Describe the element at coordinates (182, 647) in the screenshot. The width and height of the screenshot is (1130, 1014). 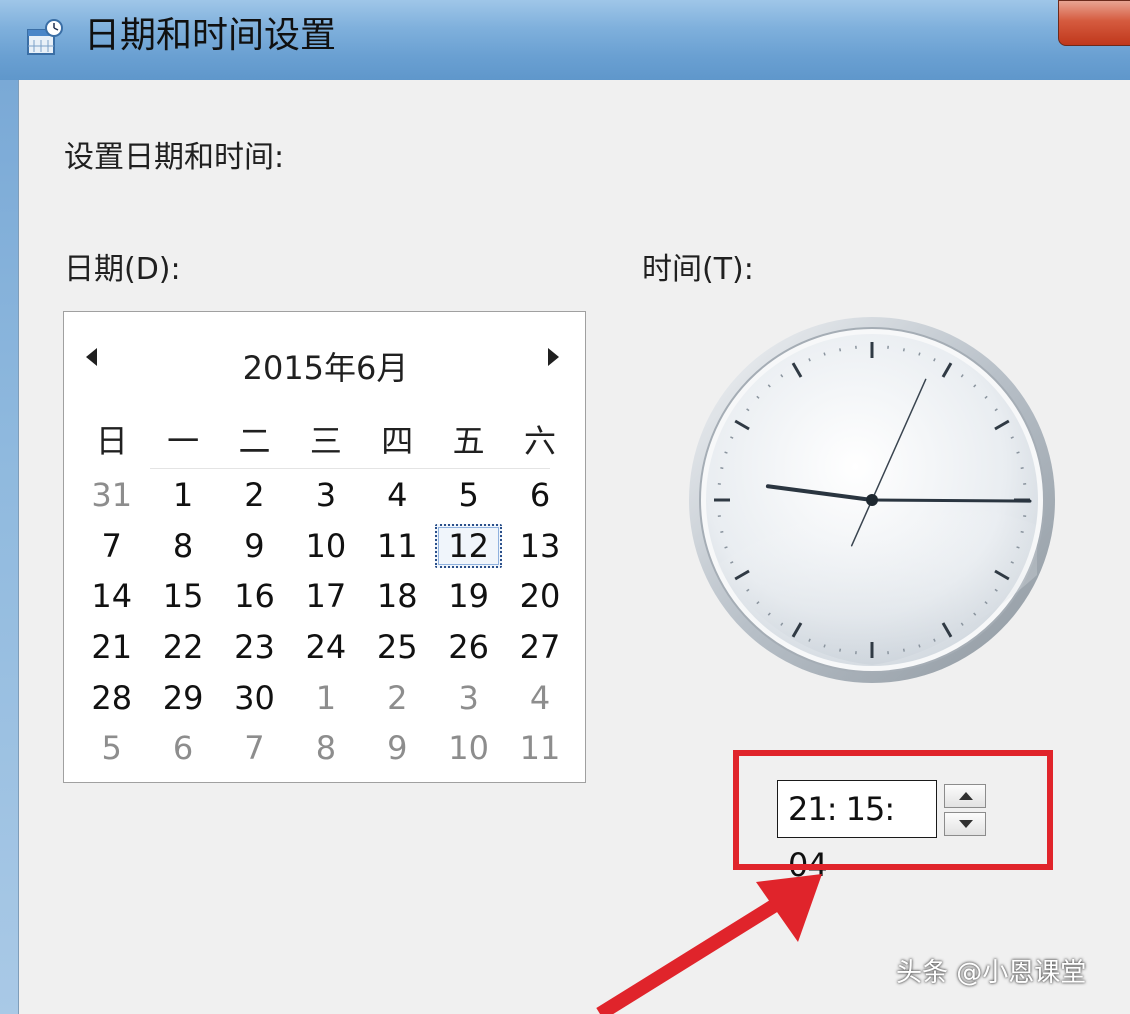
I see `calendar-day: 22` at that location.